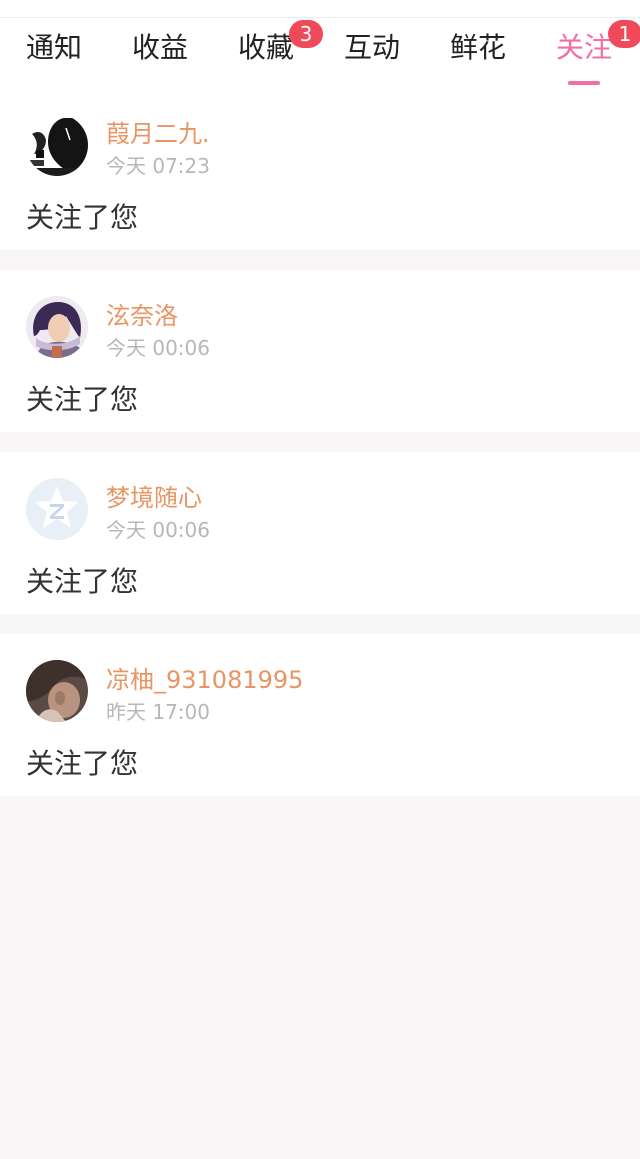  What do you see at coordinates (478, 47) in the screenshot?
I see `tab-label: 鲜花` at bounding box center [478, 47].